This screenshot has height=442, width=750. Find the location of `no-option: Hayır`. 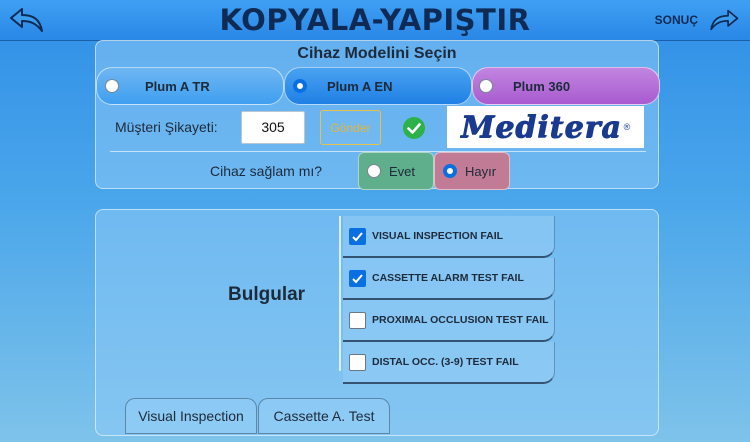

no-option: Hayır is located at coordinates (472, 171).